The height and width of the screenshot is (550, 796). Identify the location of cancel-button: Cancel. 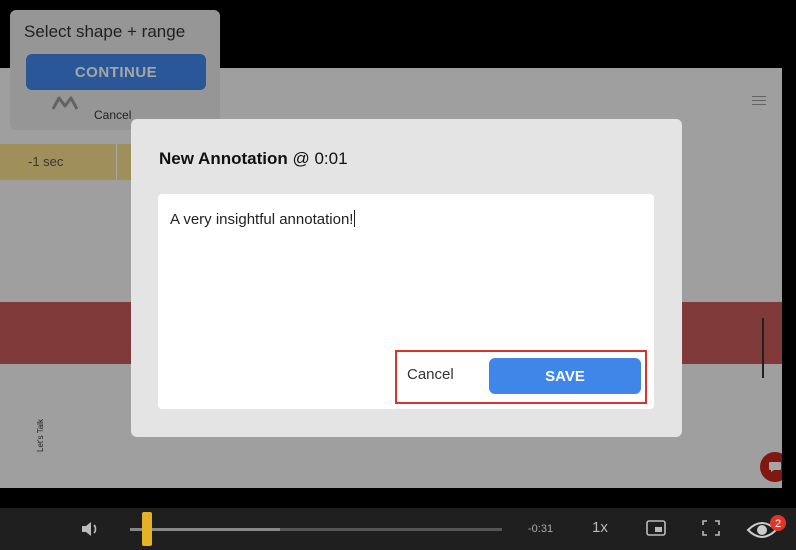
(430, 374).